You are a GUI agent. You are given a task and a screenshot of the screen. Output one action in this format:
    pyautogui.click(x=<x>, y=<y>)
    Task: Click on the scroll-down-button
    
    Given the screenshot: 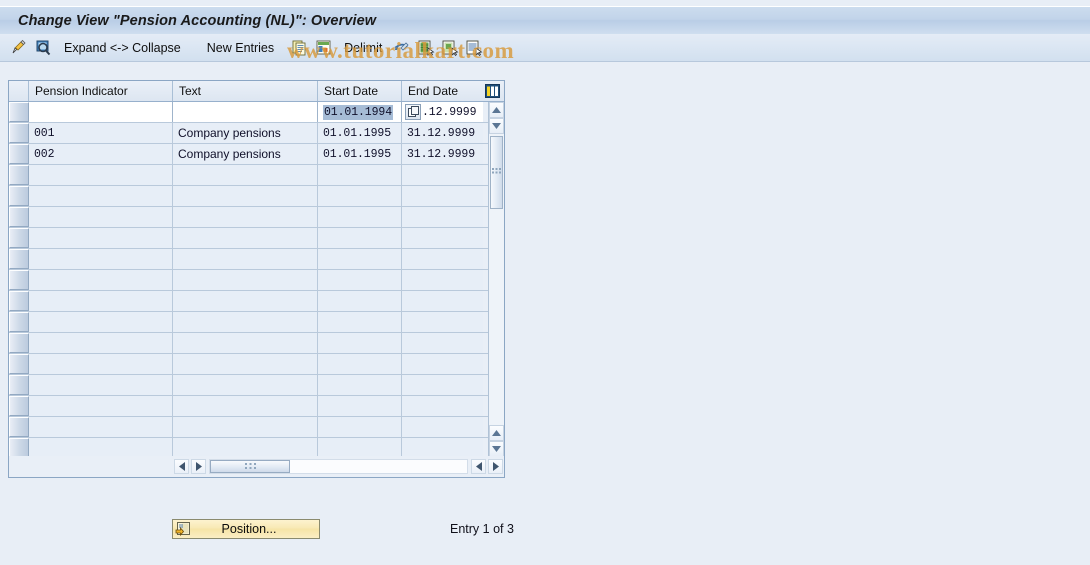 What is the action you would take?
    pyautogui.click(x=496, y=126)
    